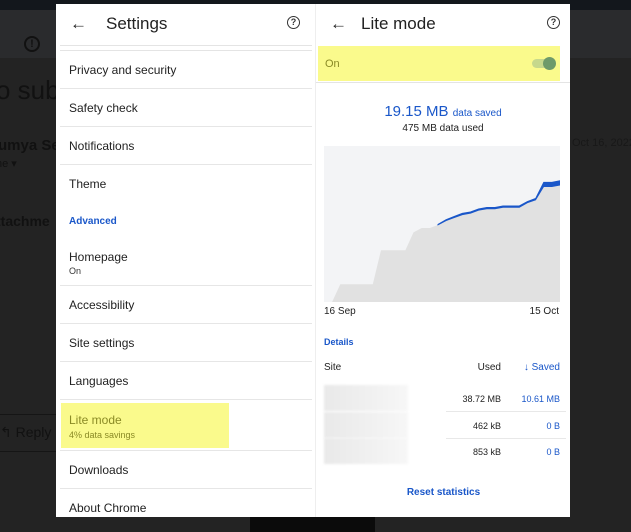 This screenshot has width=631, height=532. What do you see at coordinates (186, 503) in the screenshot?
I see `settings-item-about-chrome: About Chrome` at bounding box center [186, 503].